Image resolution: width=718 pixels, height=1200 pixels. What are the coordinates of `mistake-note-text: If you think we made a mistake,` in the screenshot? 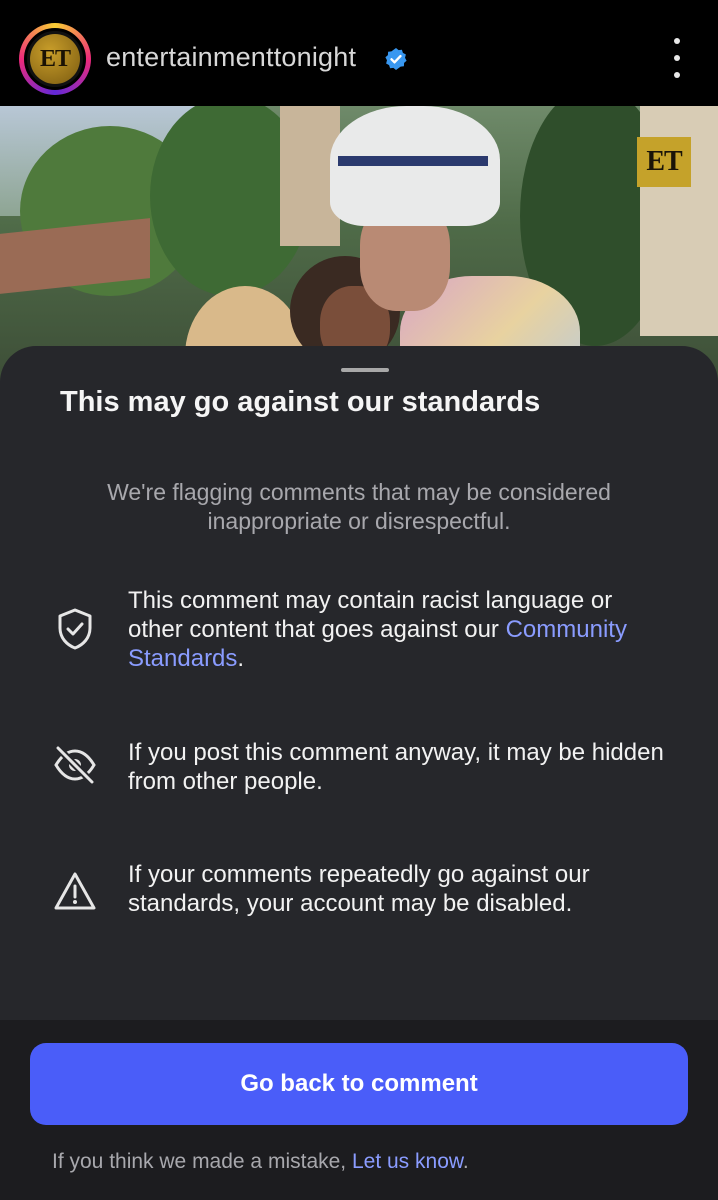 It's located at (202, 1161).